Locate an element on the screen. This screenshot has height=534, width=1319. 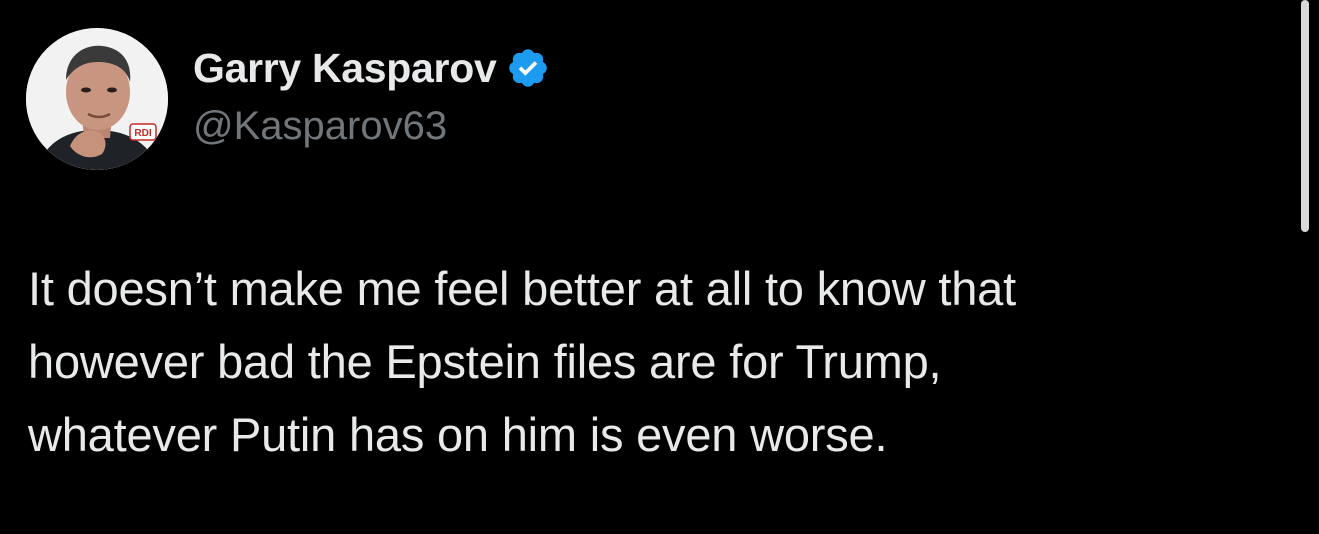
user-info: Garry Kasparov @Kasparov63 is located at coordinates (371, 97).